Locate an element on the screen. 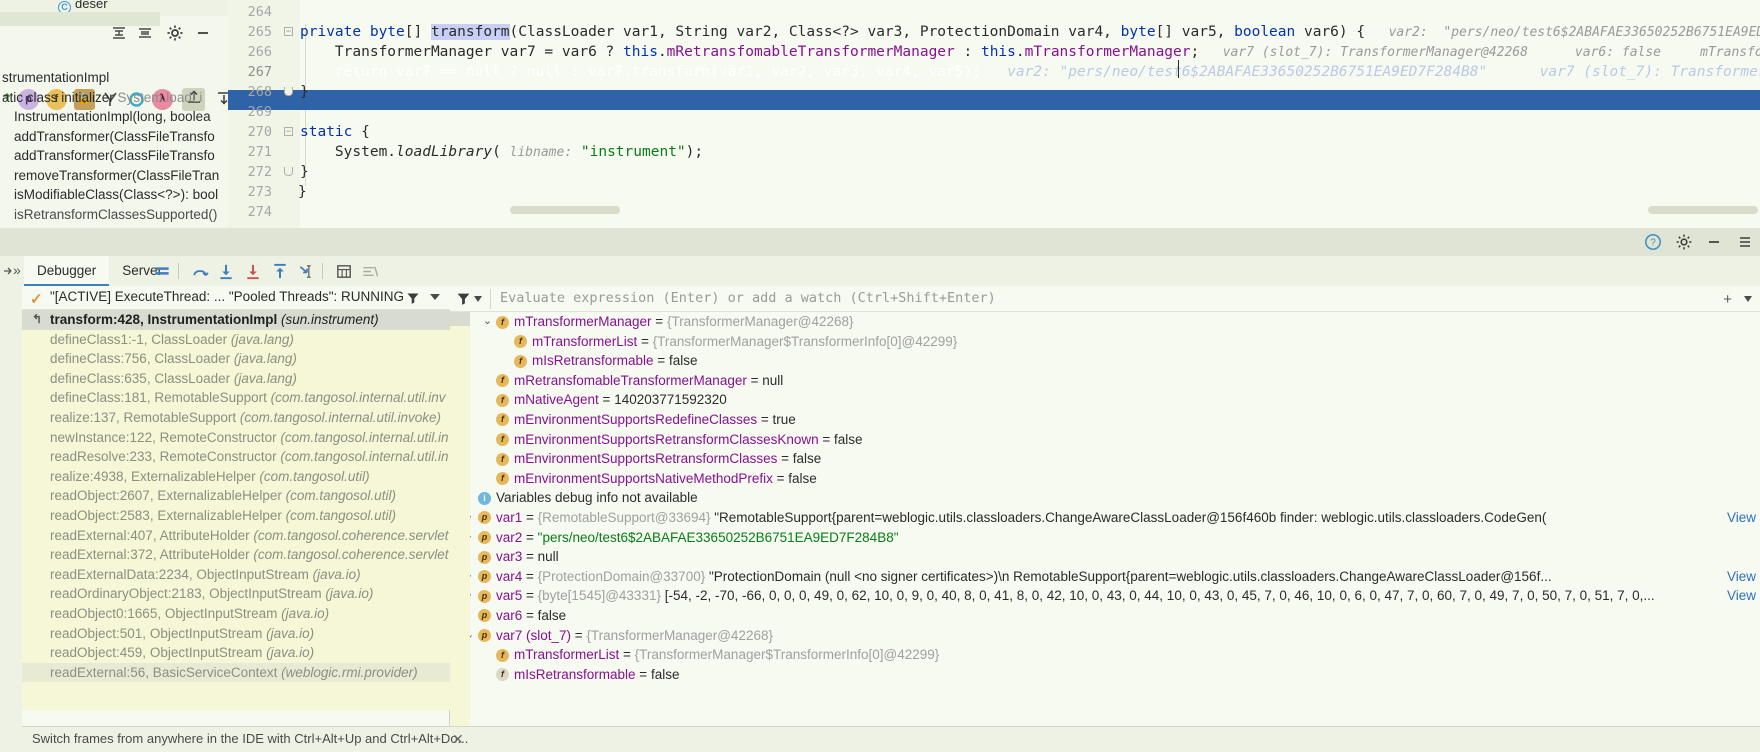 The width and height of the screenshot is (1760, 752). variable-name: mTransformerManager is located at coordinates (583, 321).